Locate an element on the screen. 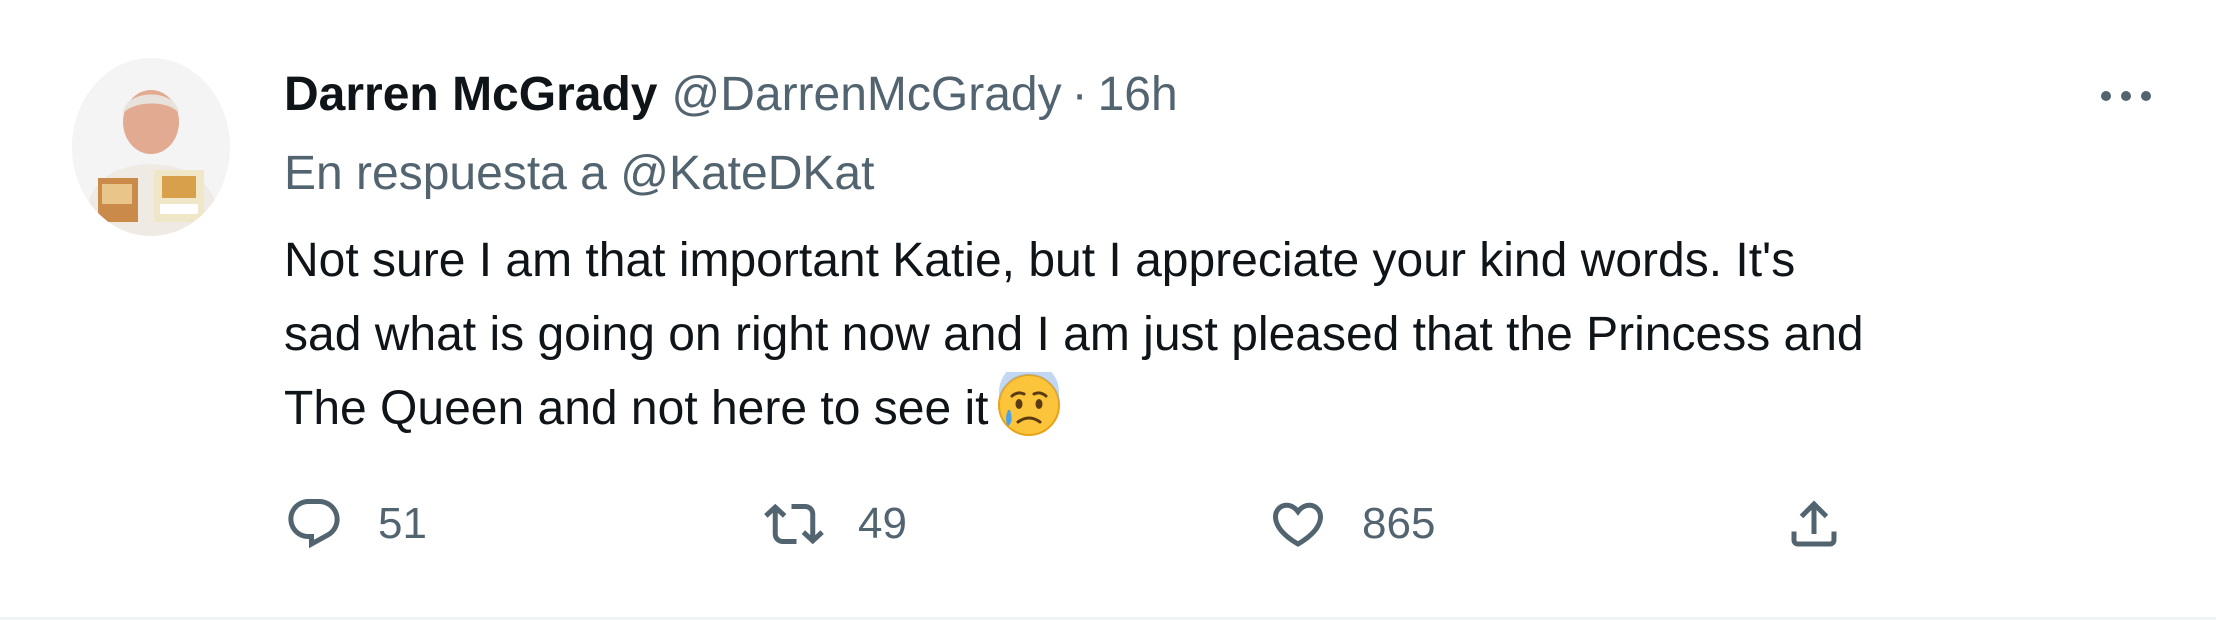 The image size is (2216, 620). avatar-photo-icon is located at coordinates (151, 147).